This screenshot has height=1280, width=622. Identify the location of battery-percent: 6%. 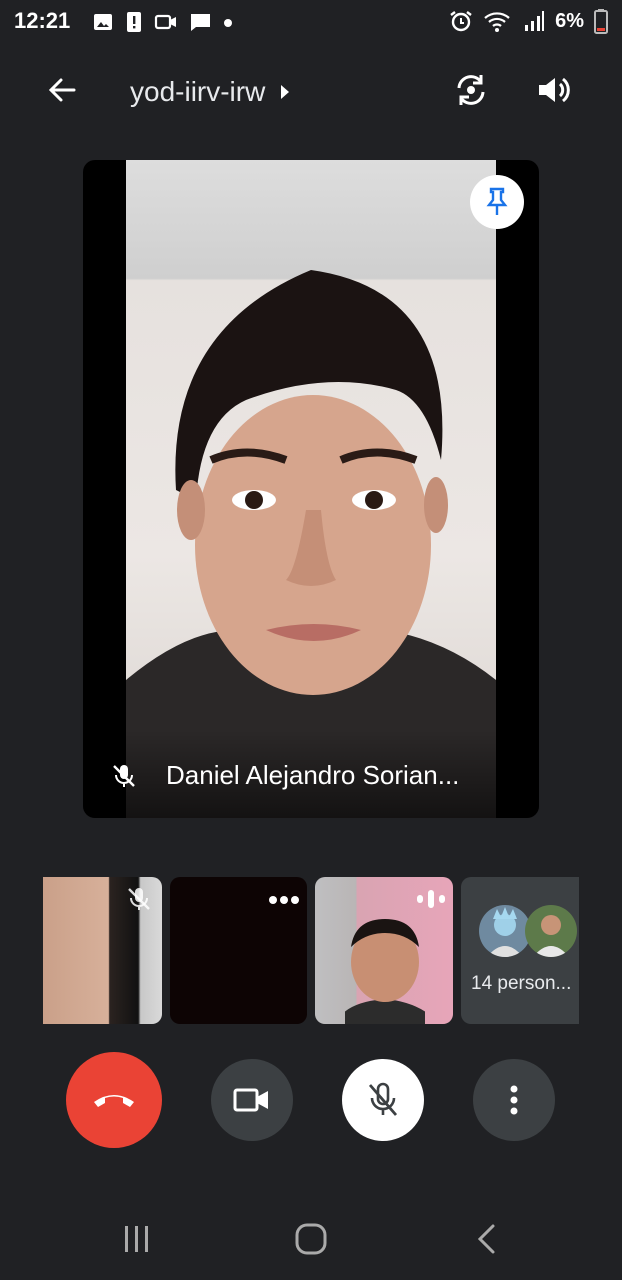
(569, 20).